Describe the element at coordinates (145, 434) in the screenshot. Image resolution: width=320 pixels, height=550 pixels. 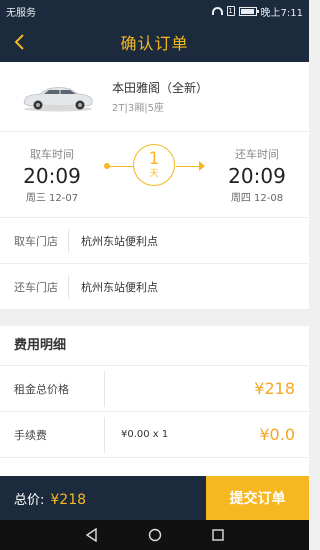
I see `fee-detail: ¥0.00 x 1` at that location.